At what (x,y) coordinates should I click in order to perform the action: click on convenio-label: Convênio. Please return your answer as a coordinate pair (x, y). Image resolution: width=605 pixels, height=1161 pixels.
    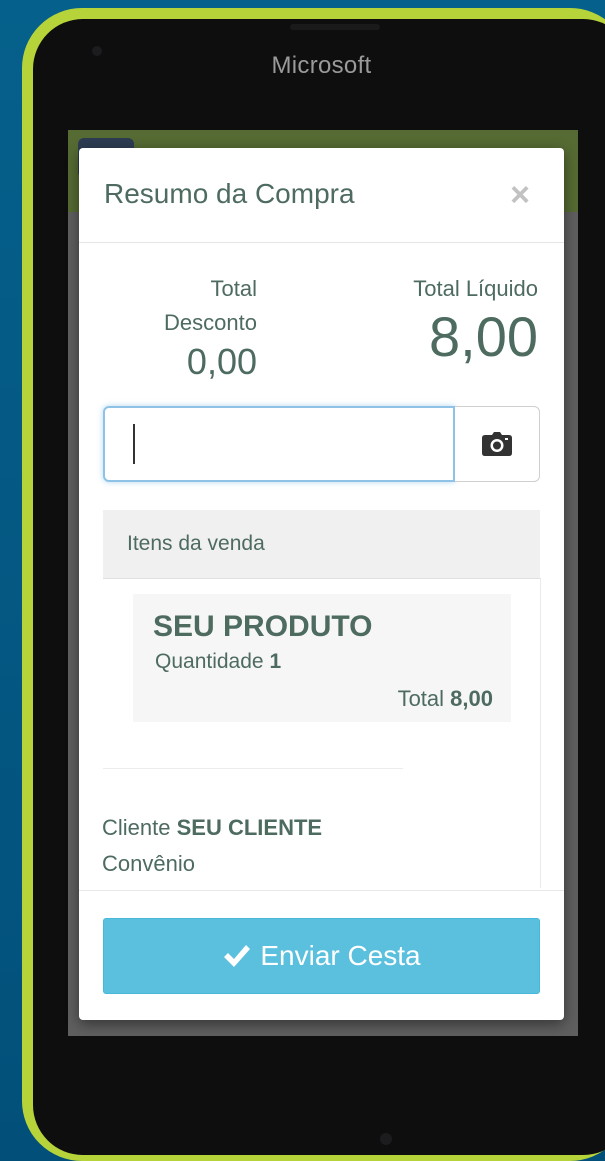
    Looking at the image, I should click on (148, 863).